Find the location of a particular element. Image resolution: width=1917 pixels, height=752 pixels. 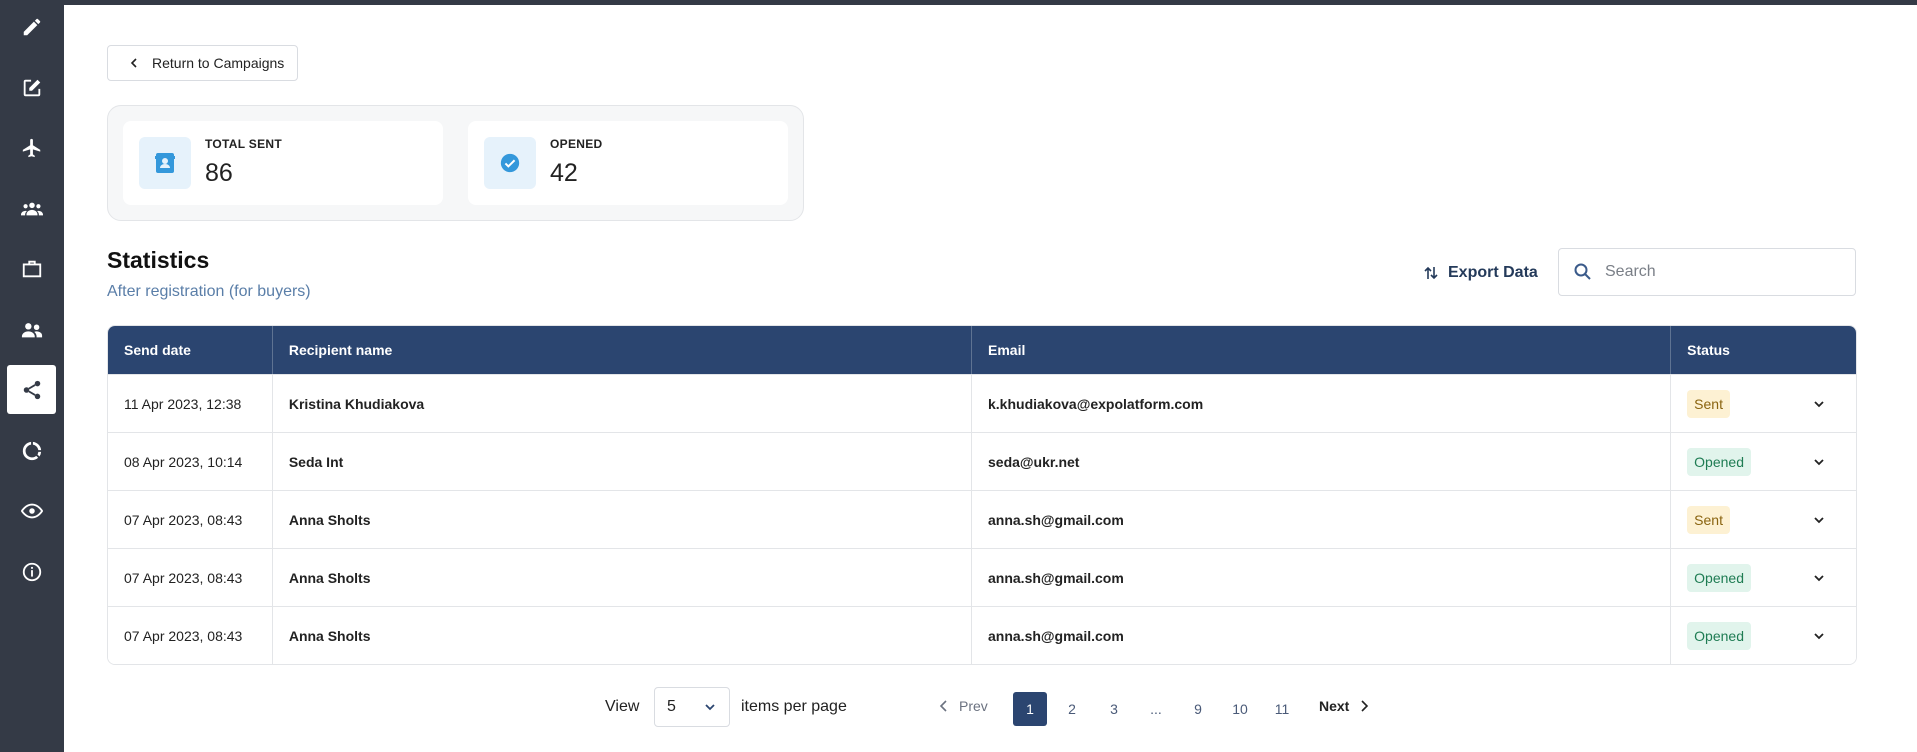

next-page-button: Next is located at coordinates (1344, 706).